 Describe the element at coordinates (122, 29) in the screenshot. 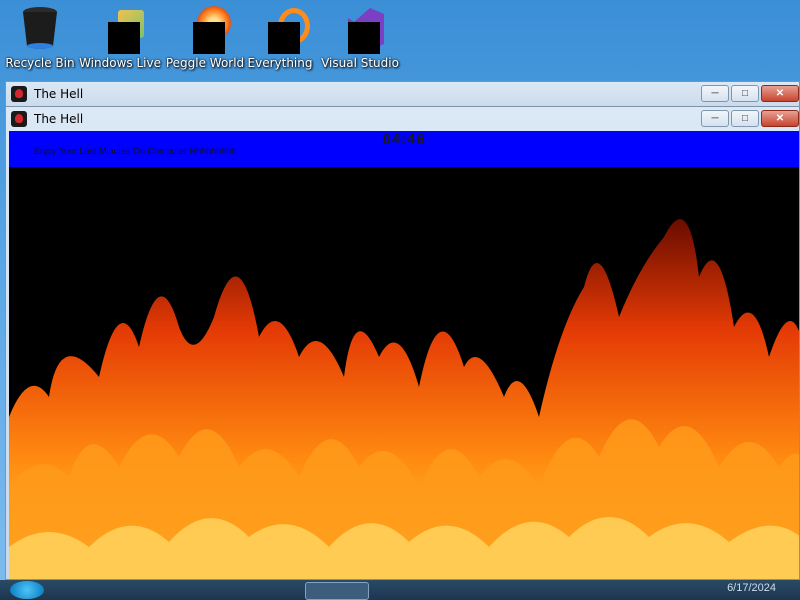

I see `windows-live-icon` at that location.